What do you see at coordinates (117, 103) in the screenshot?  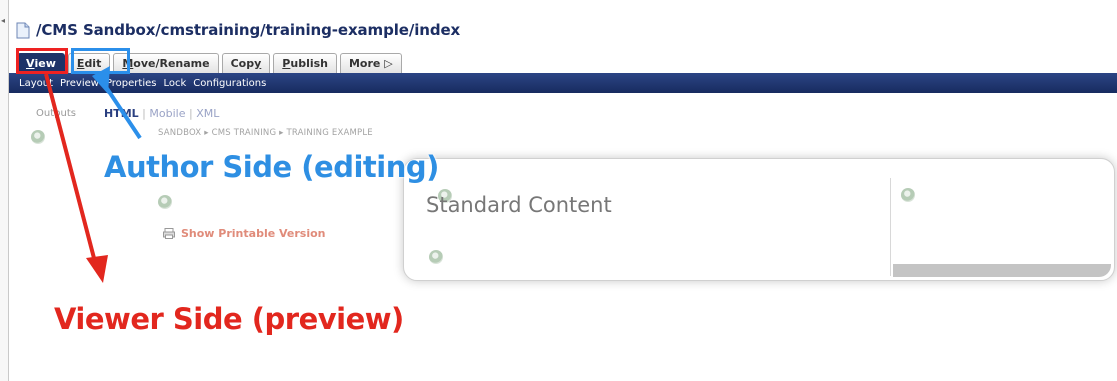 I see `author-arrow` at bounding box center [117, 103].